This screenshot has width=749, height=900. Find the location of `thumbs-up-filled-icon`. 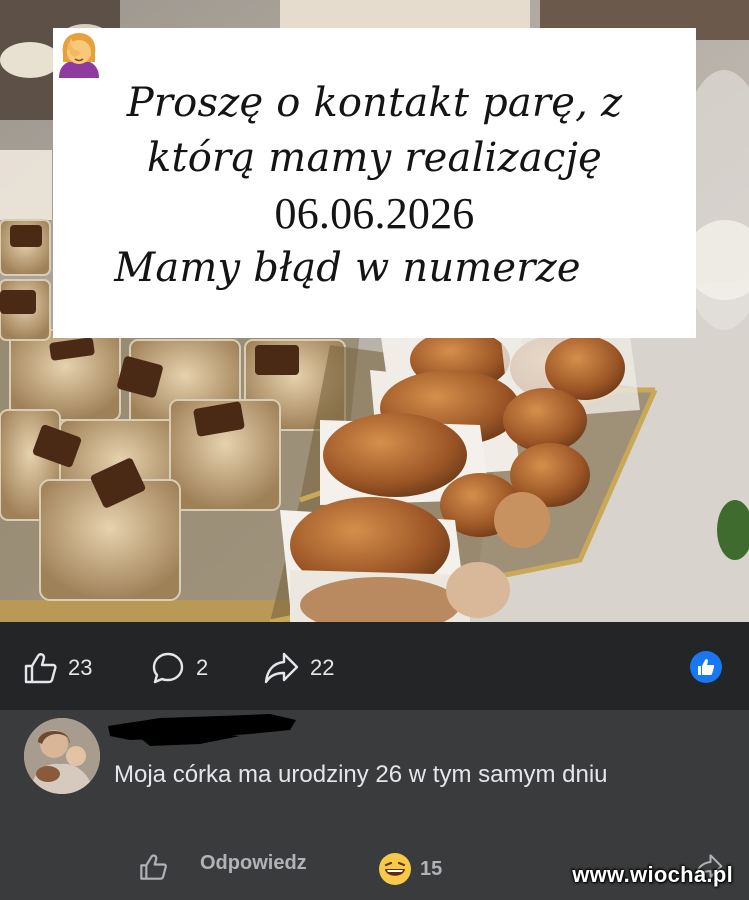

thumbs-up-filled-icon is located at coordinates (706, 667).